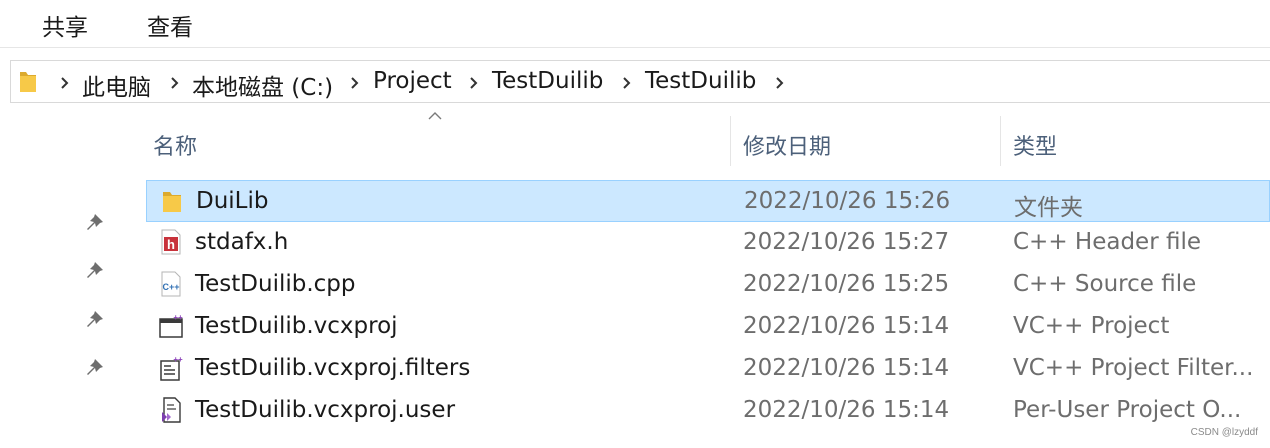 The image size is (1270, 448). What do you see at coordinates (242, 242) in the screenshot?
I see `file-name: stdafx.h` at bounding box center [242, 242].